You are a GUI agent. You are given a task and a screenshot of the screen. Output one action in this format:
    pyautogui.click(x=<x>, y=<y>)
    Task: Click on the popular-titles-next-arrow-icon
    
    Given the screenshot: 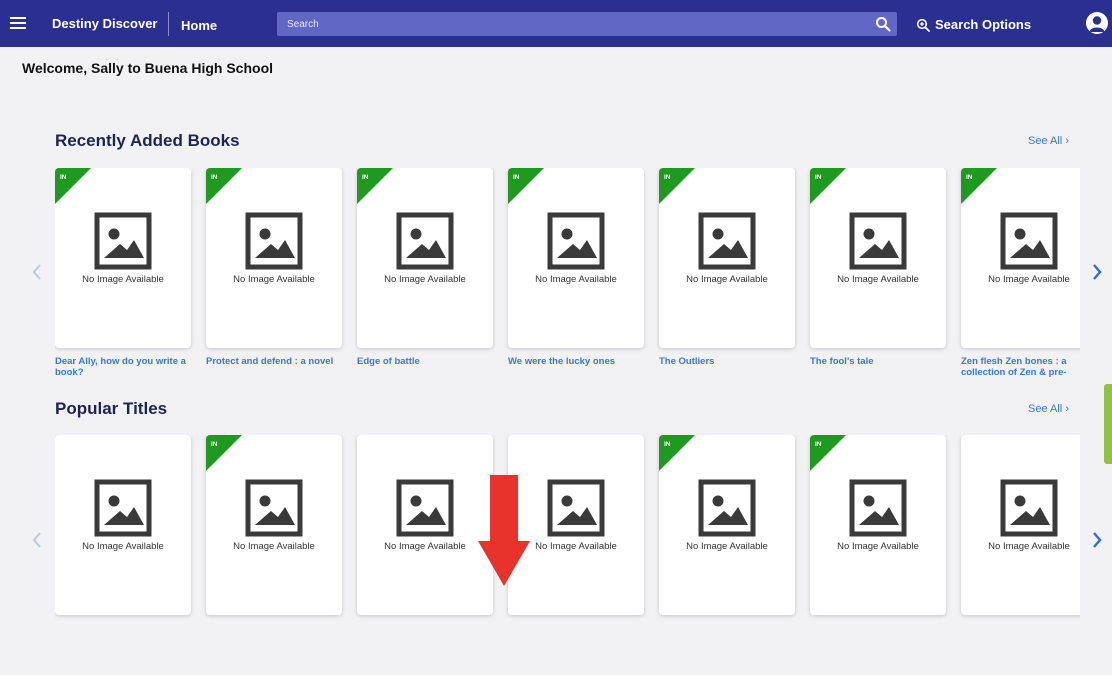 What is the action you would take?
    pyautogui.click(x=1097, y=540)
    